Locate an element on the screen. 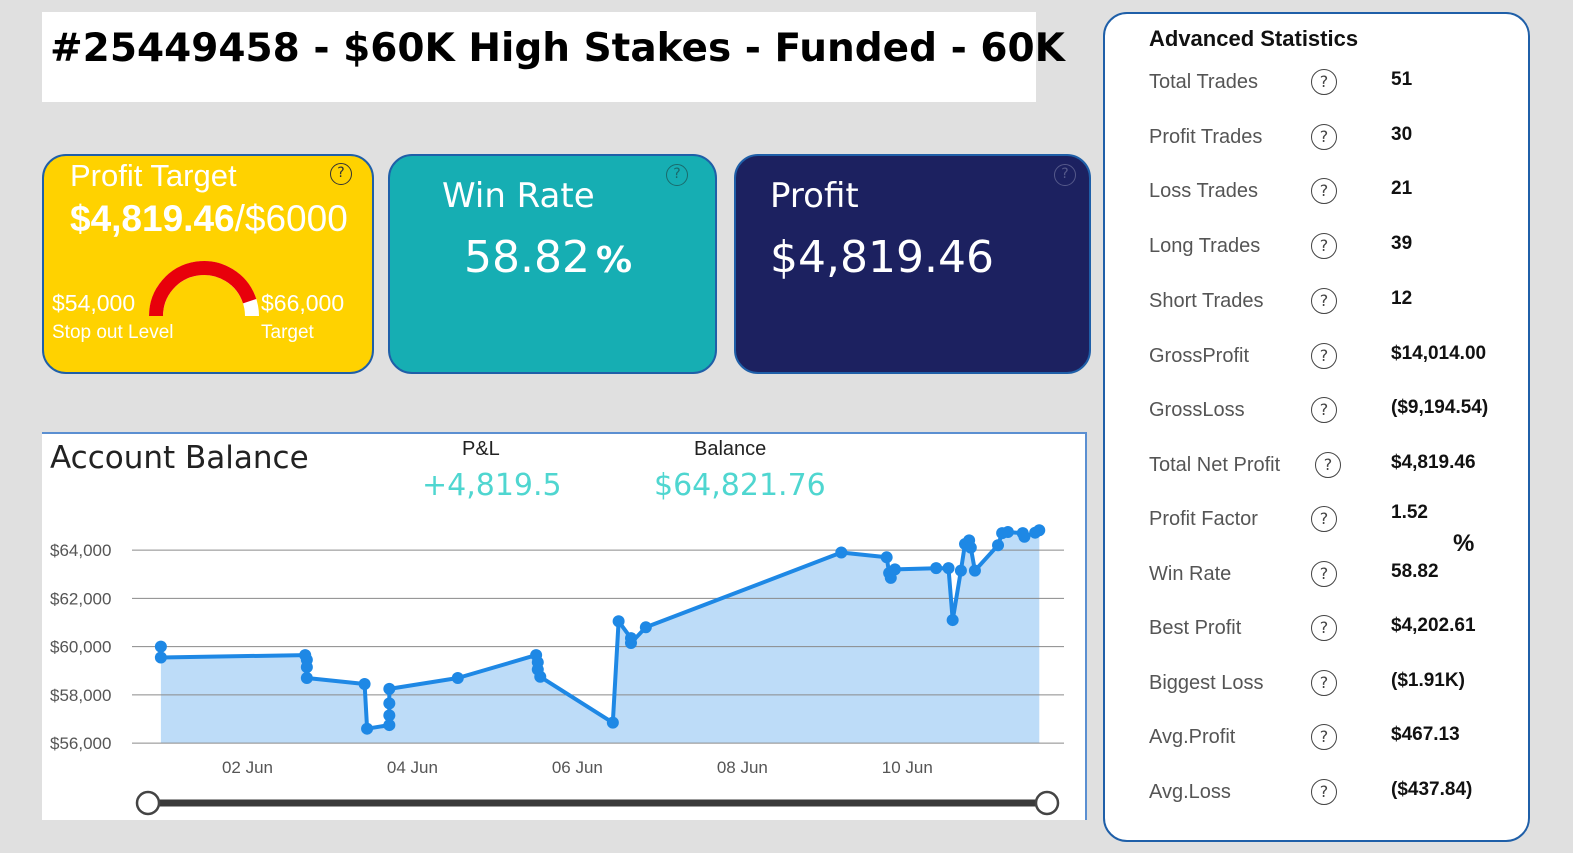  y-tick-label: $56,000 is located at coordinates (80, 743).